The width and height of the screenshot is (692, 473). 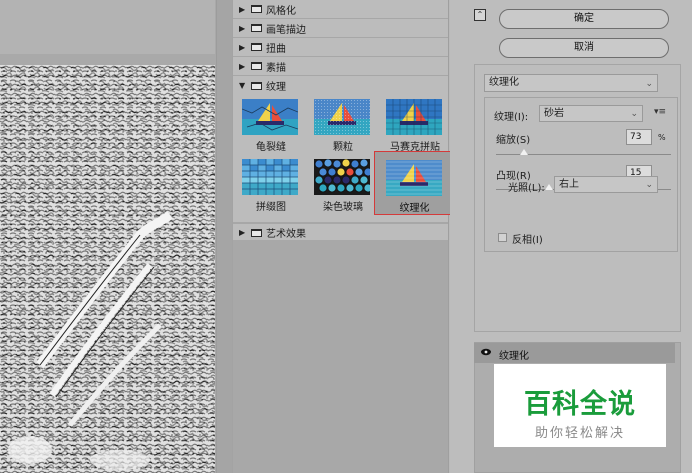 I want to click on thumb-stained-glass: 染色玻璃, so click(x=343, y=188).